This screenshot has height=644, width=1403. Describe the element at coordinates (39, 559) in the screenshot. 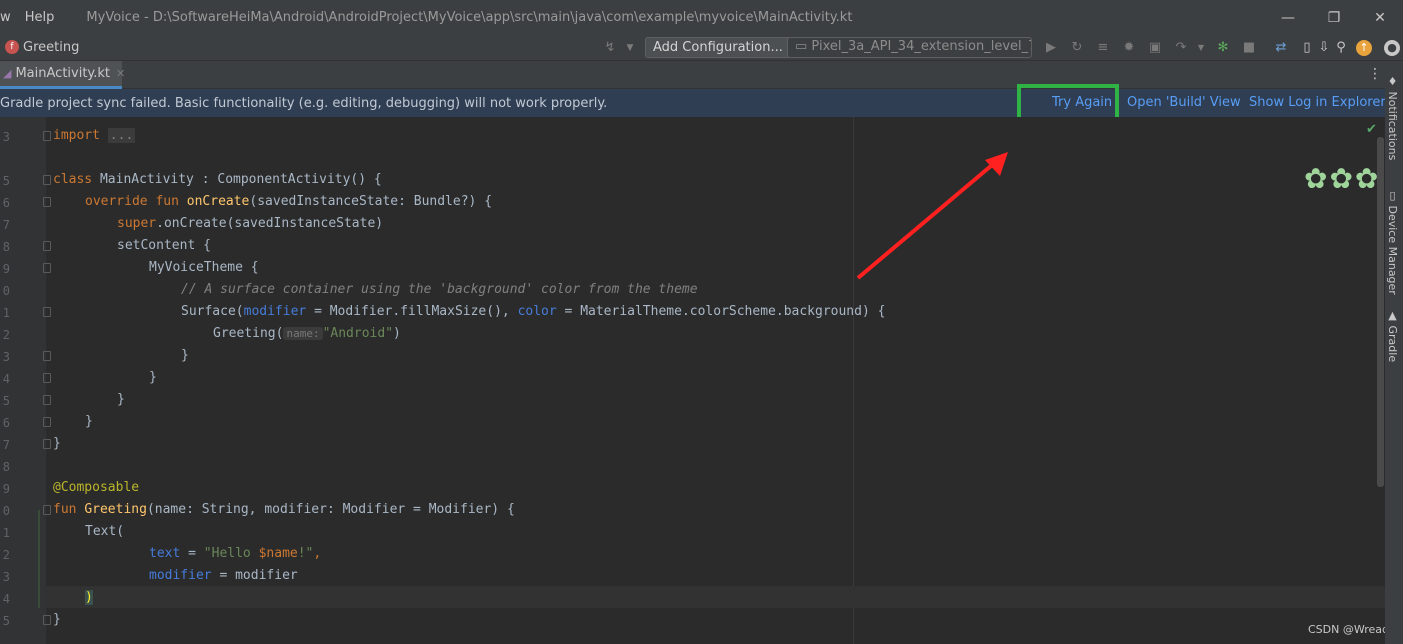

I see `vcs-change-marker` at that location.